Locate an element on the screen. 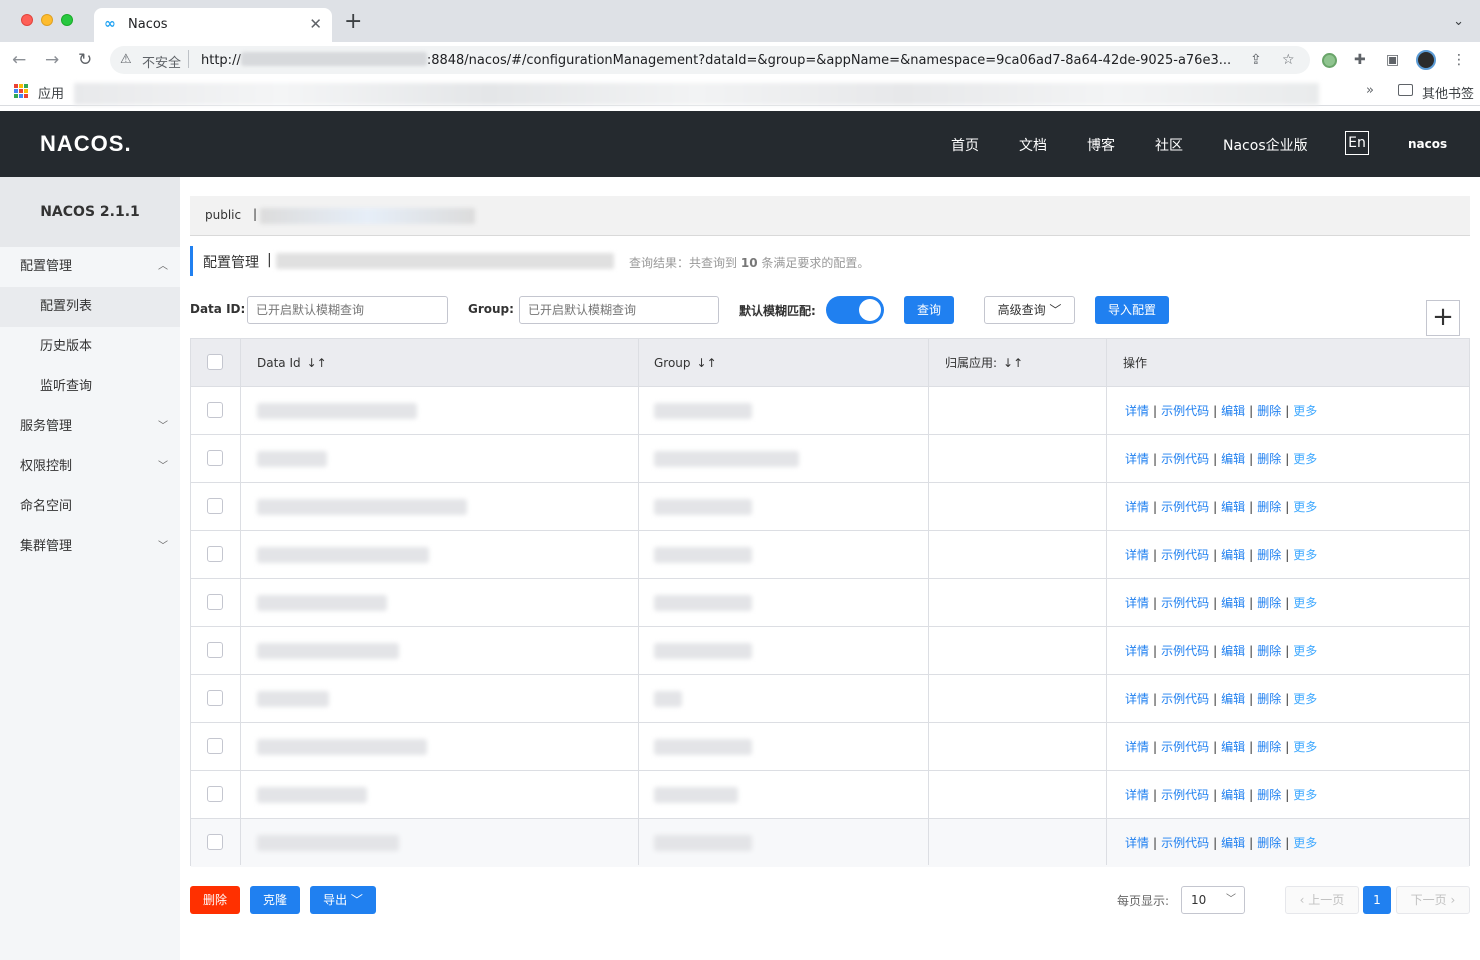 The image size is (1480, 960). batch-delete-button: 删除 is located at coordinates (215, 900).